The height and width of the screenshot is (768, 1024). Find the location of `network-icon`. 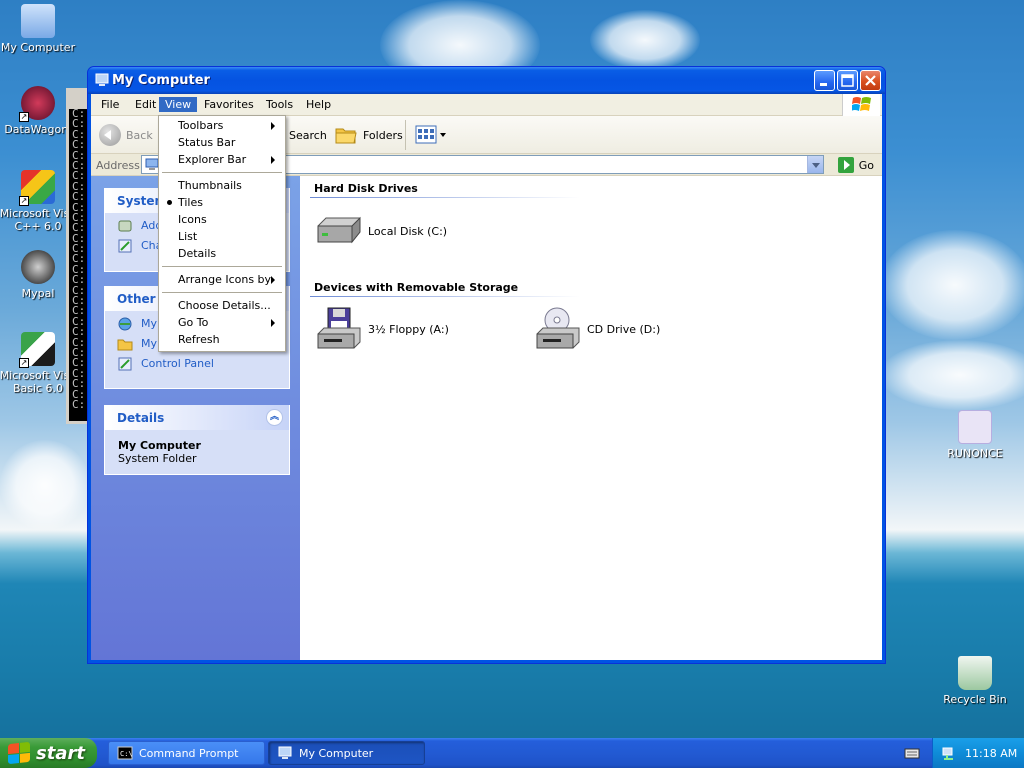

network-icon is located at coordinates (125, 324).